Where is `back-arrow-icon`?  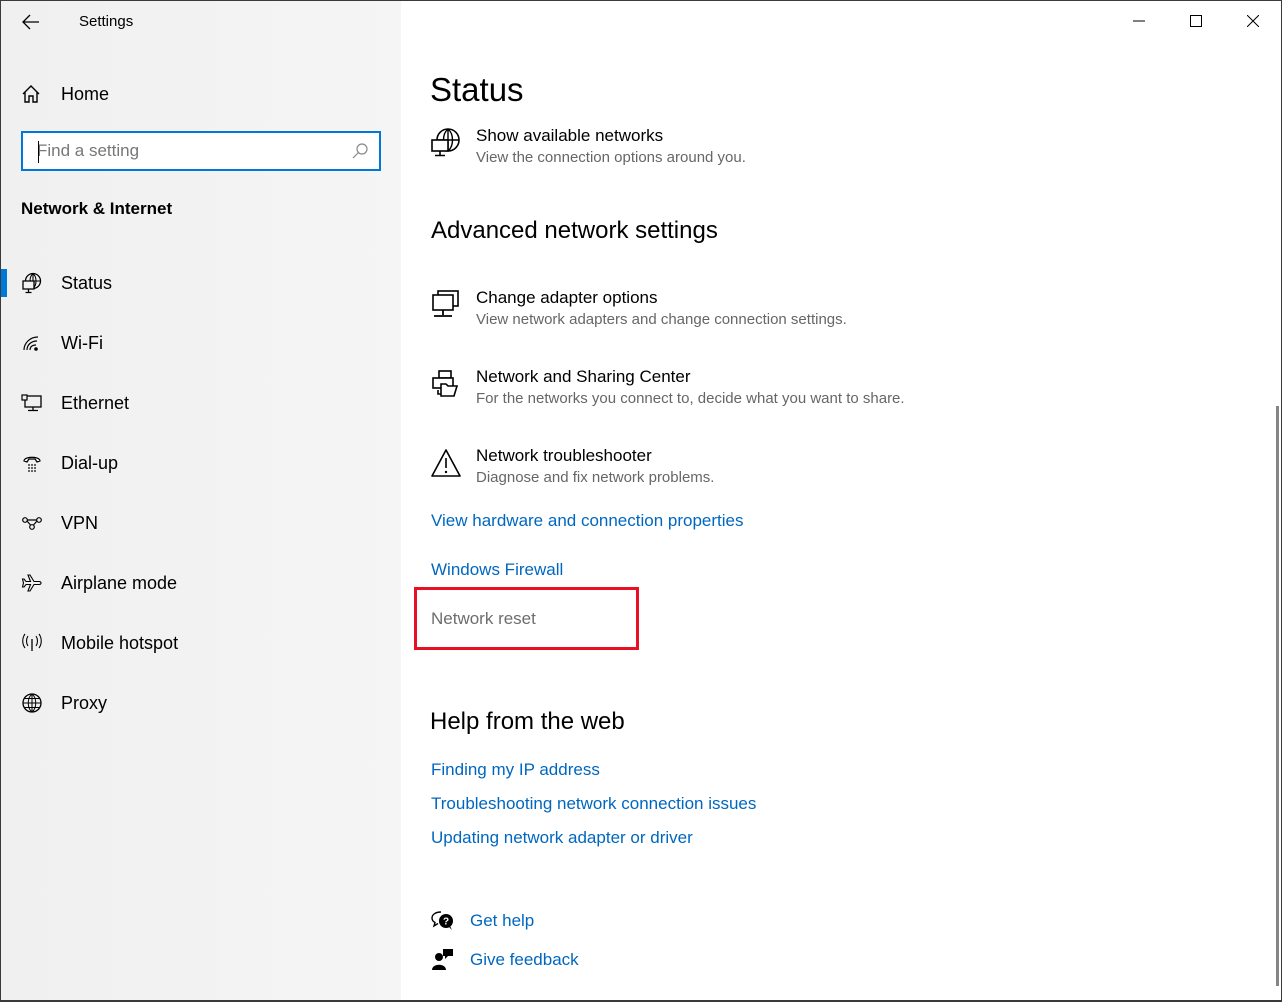
back-arrow-icon is located at coordinates (30, 22).